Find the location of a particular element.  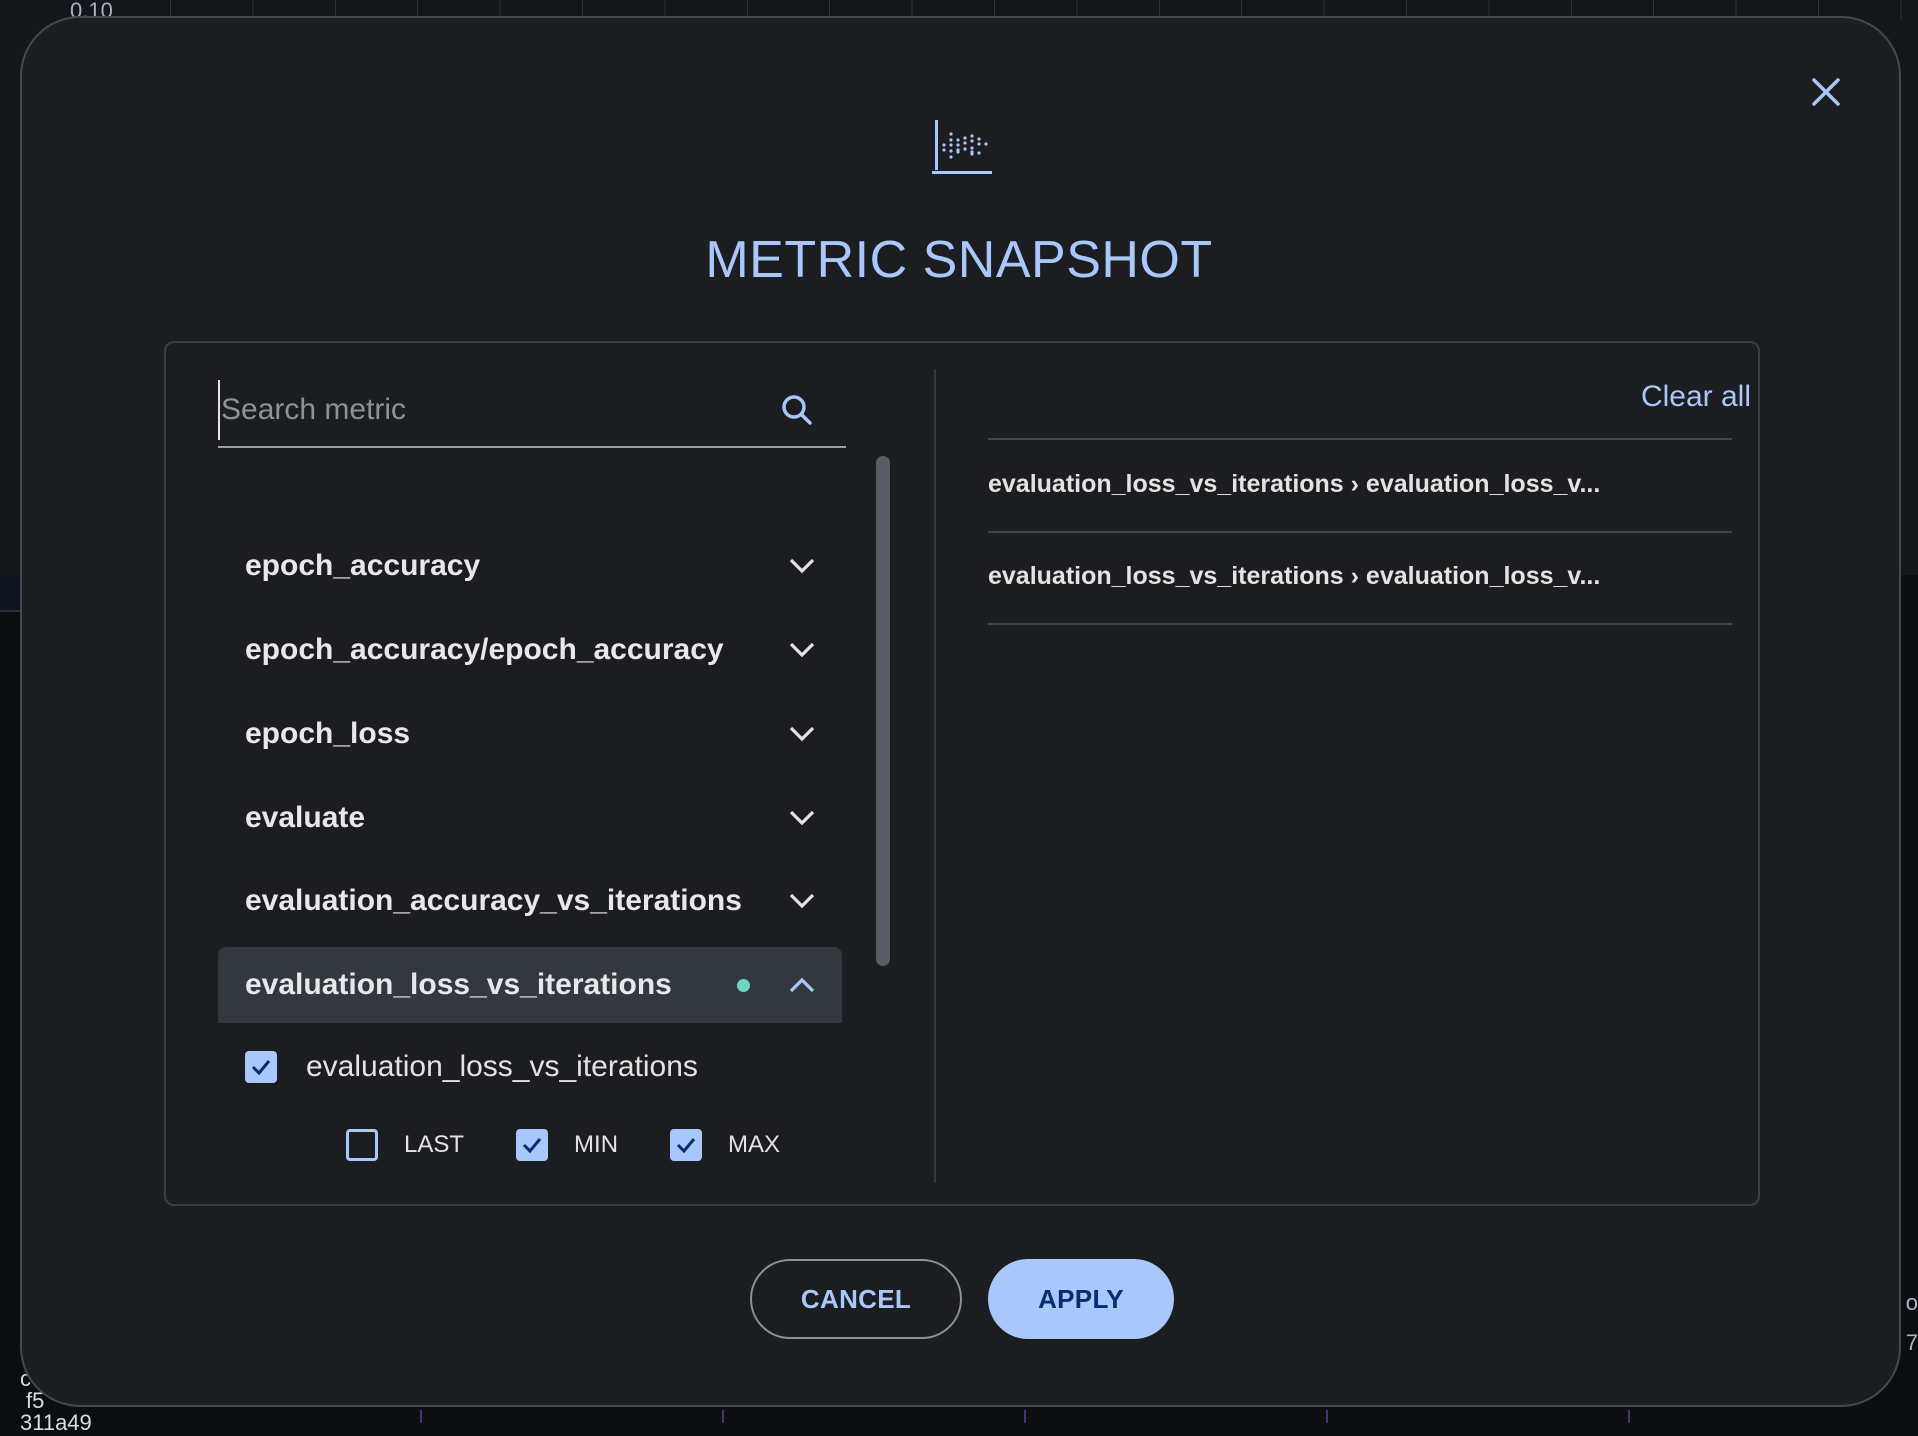

stat-option-min: MIN is located at coordinates (567, 1145).